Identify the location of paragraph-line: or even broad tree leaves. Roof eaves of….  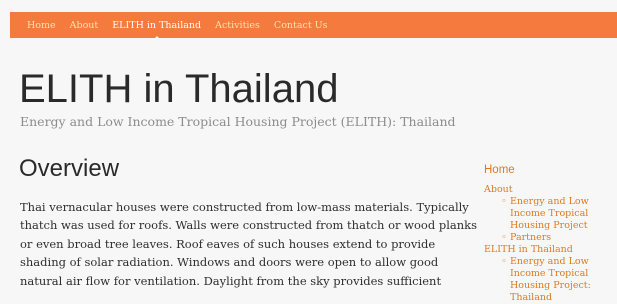
(228, 243).